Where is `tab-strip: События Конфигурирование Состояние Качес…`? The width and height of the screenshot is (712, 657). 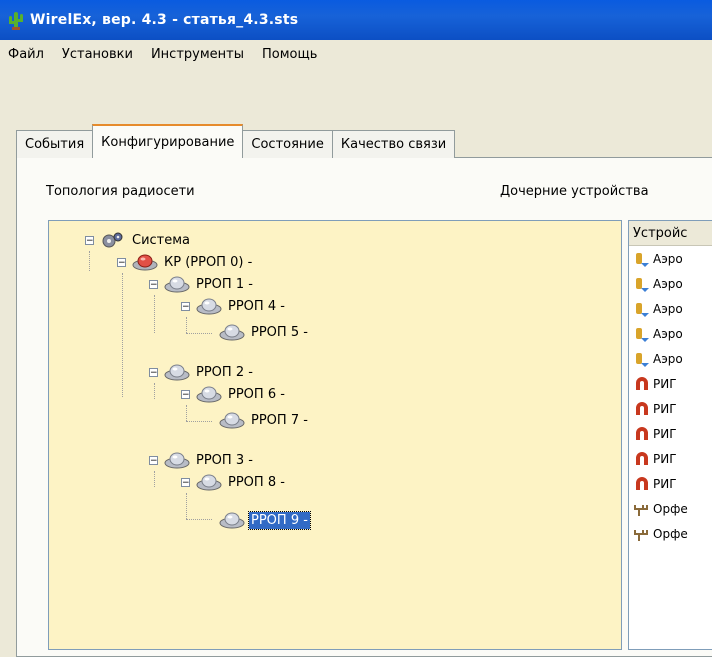
tab-strip: События Конфигурирование Состояние Качес… is located at coordinates (236, 141).